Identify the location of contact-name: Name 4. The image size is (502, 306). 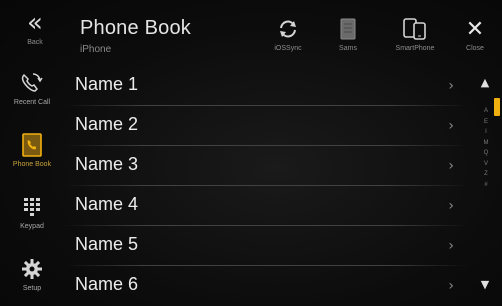
(107, 204).